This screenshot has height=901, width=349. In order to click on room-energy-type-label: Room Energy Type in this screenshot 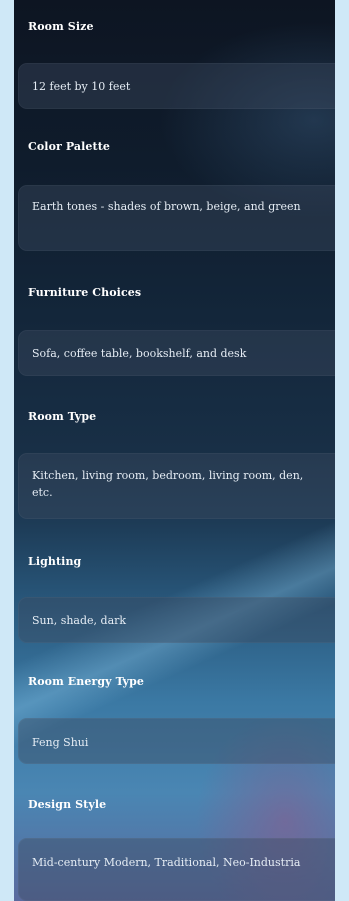, I will do `click(86, 681)`.